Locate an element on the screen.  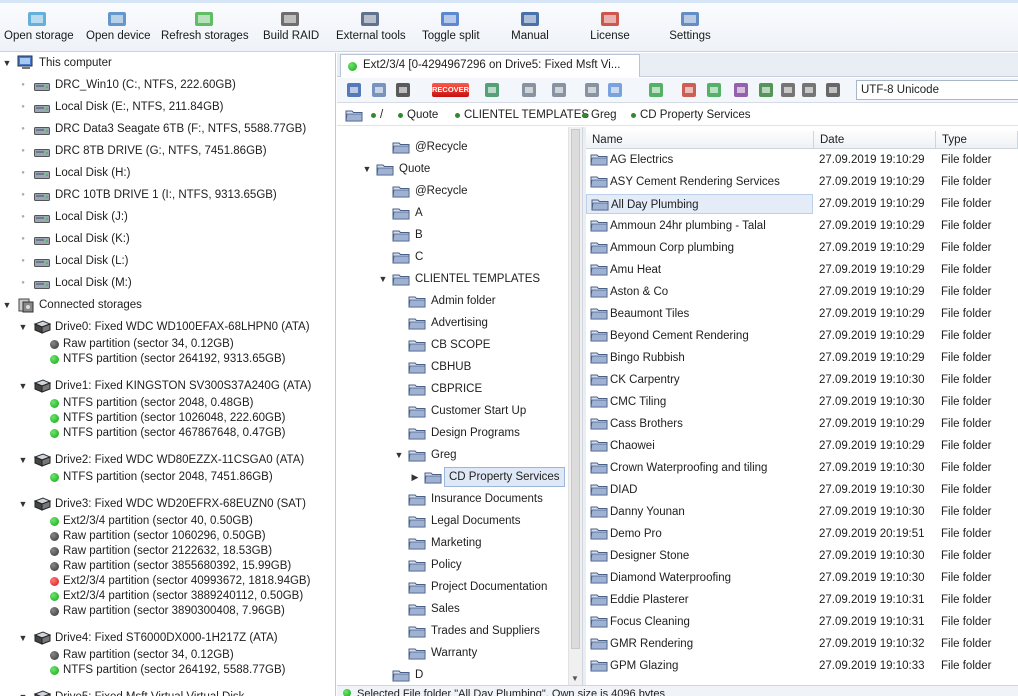
expand-toggle-icon: ▶ is located at coordinates (415, 477).